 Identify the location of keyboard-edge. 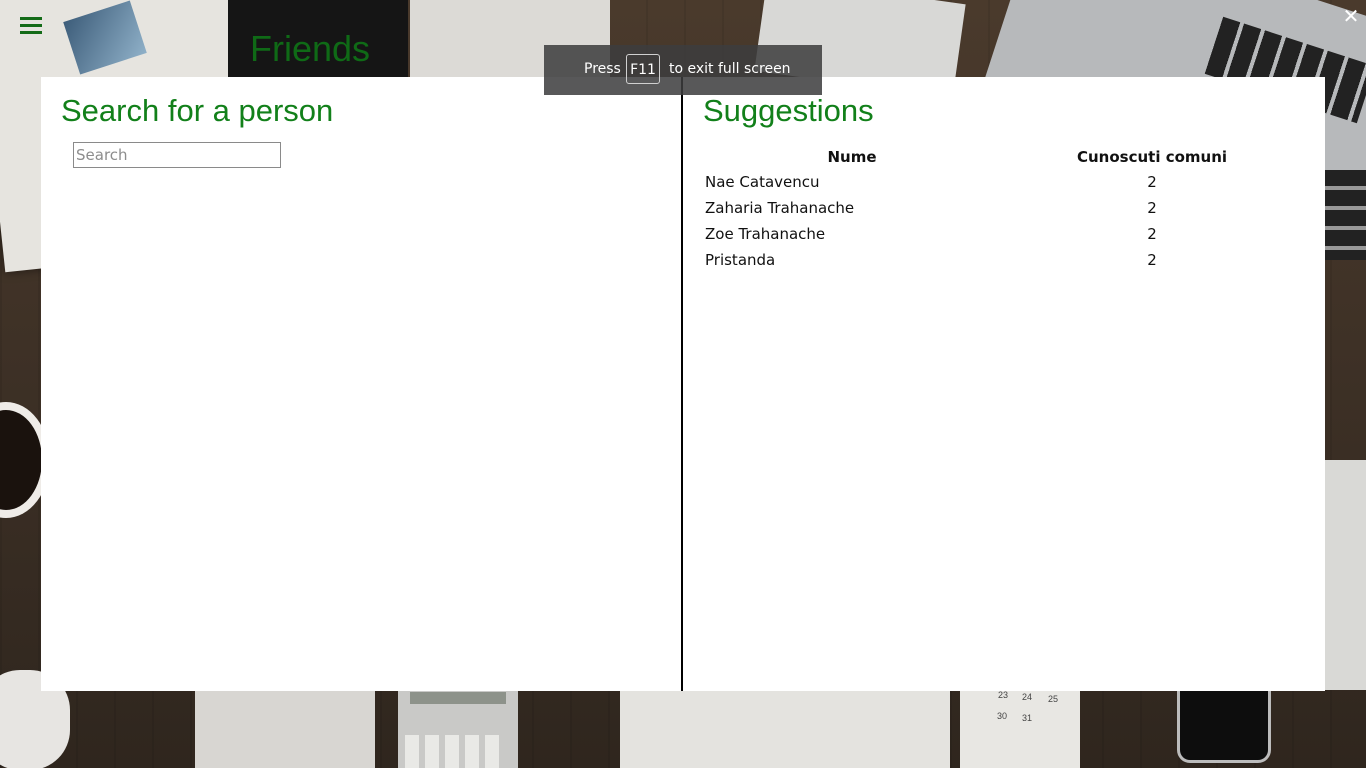
(1345, 215).